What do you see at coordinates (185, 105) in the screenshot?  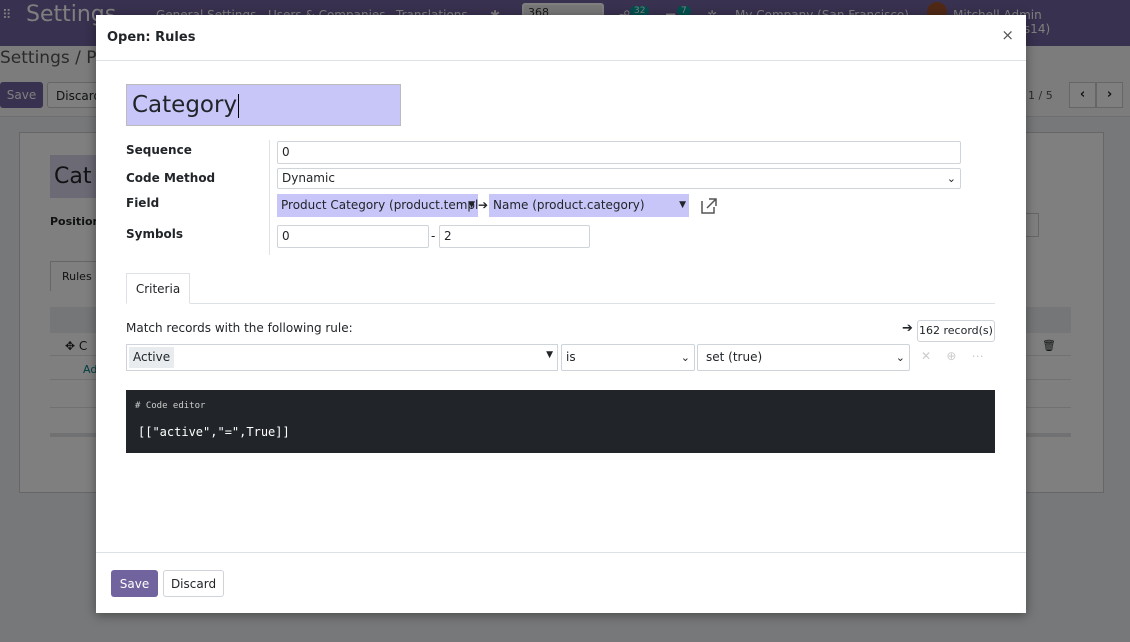 I see `rule-name-value: Category` at bounding box center [185, 105].